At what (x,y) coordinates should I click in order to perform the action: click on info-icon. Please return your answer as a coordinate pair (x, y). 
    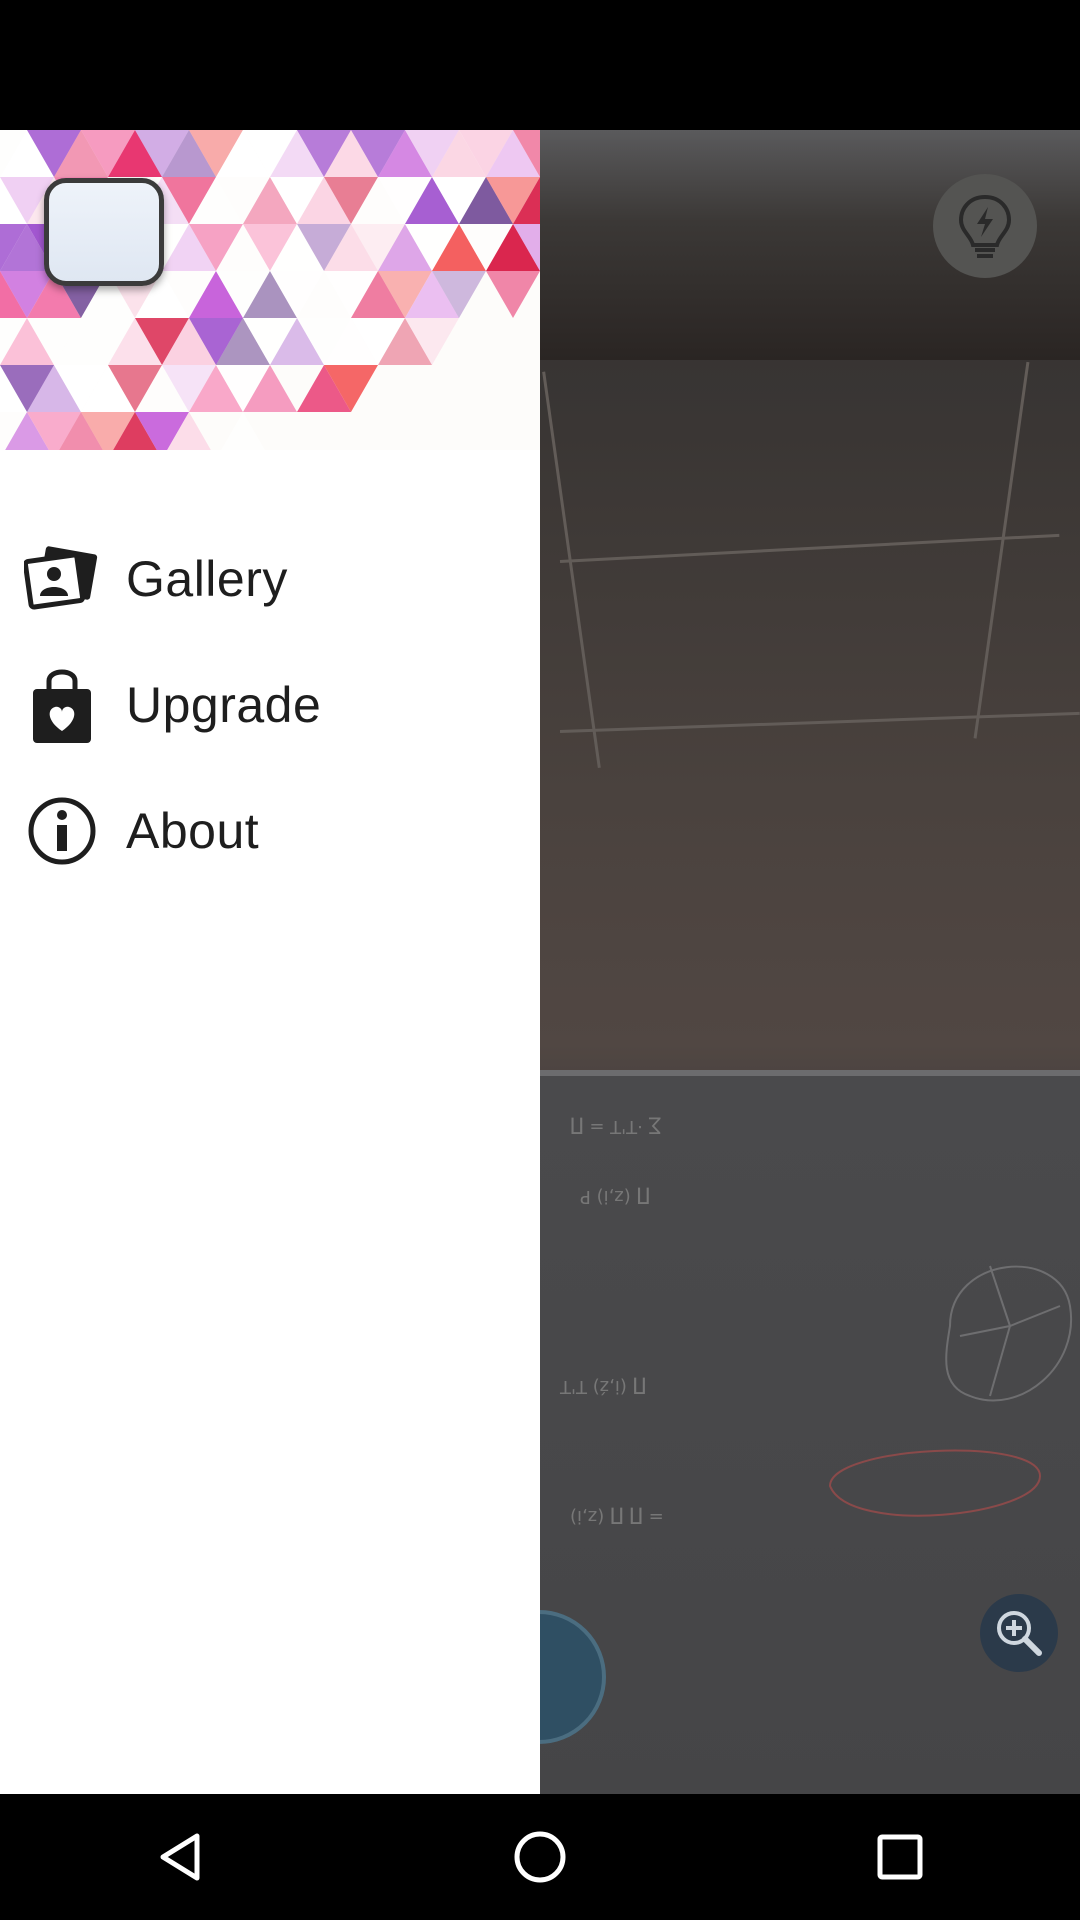
    Looking at the image, I should click on (62, 831).